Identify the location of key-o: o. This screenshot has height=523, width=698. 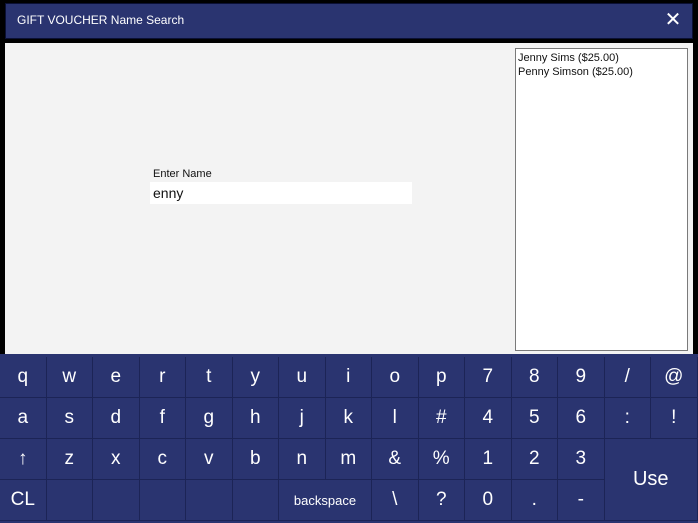
(395, 377).